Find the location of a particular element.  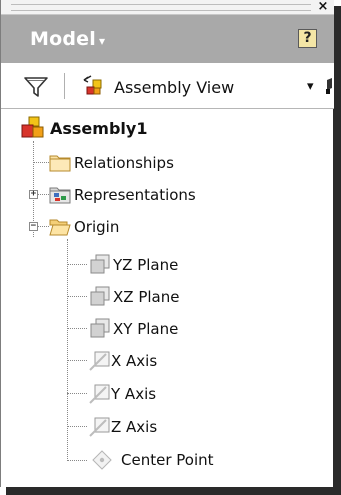

panel-grip-bar: × is located at coordinates (167, 7).